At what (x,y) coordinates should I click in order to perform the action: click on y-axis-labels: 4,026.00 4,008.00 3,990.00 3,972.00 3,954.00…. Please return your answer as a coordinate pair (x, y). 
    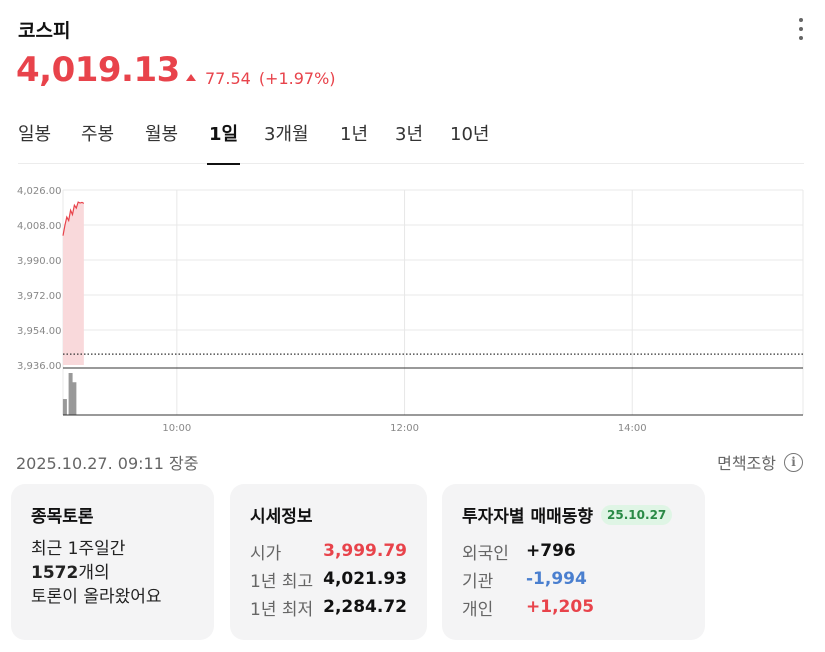
    Looking at the image, I should click on (39, 279).